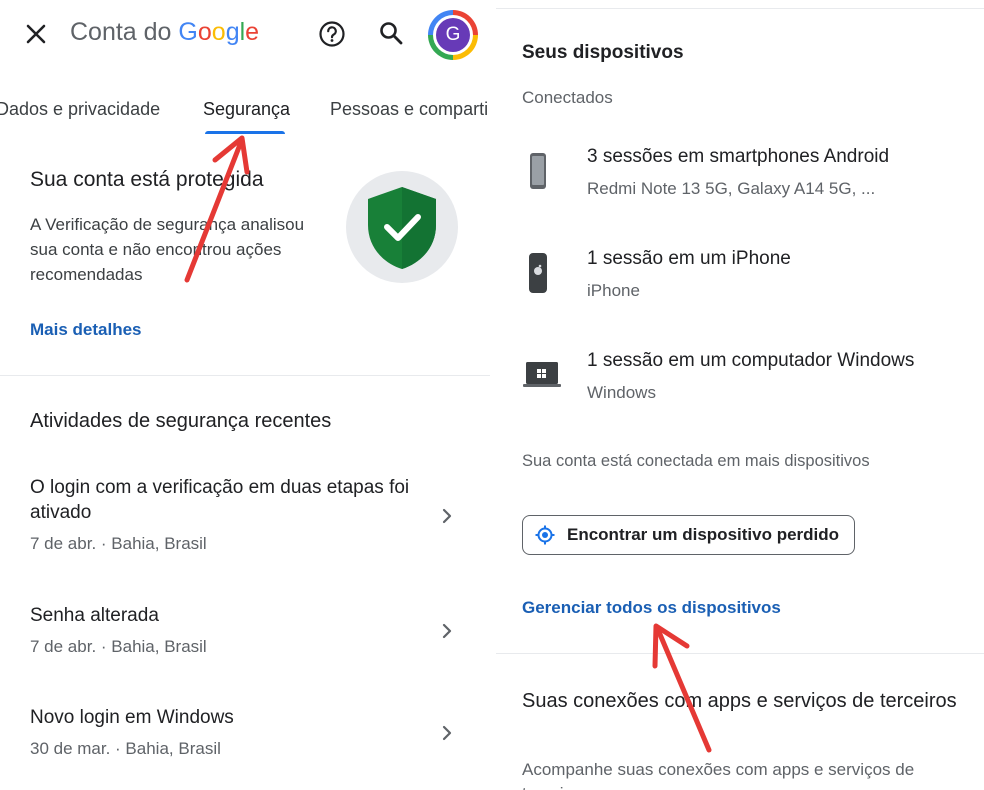  I want to click on help-icon, so click(332, 34).